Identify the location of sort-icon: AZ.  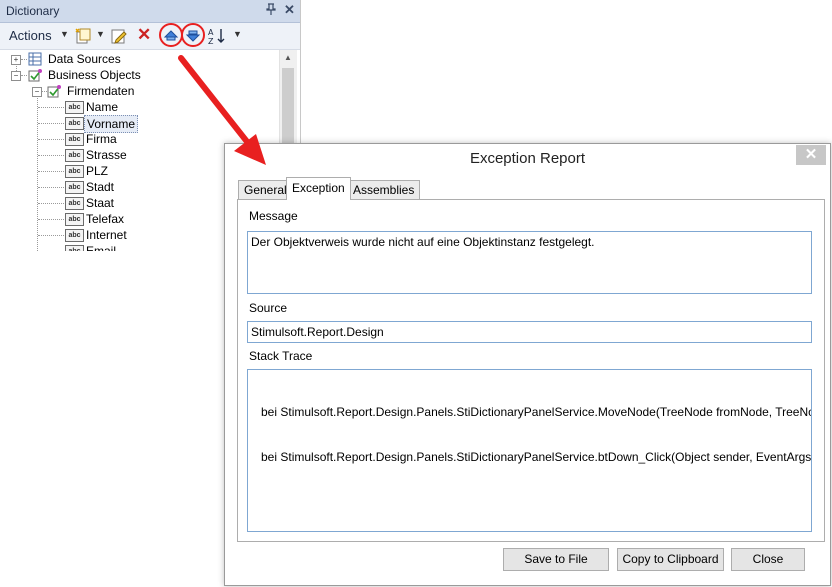
(217, 36).